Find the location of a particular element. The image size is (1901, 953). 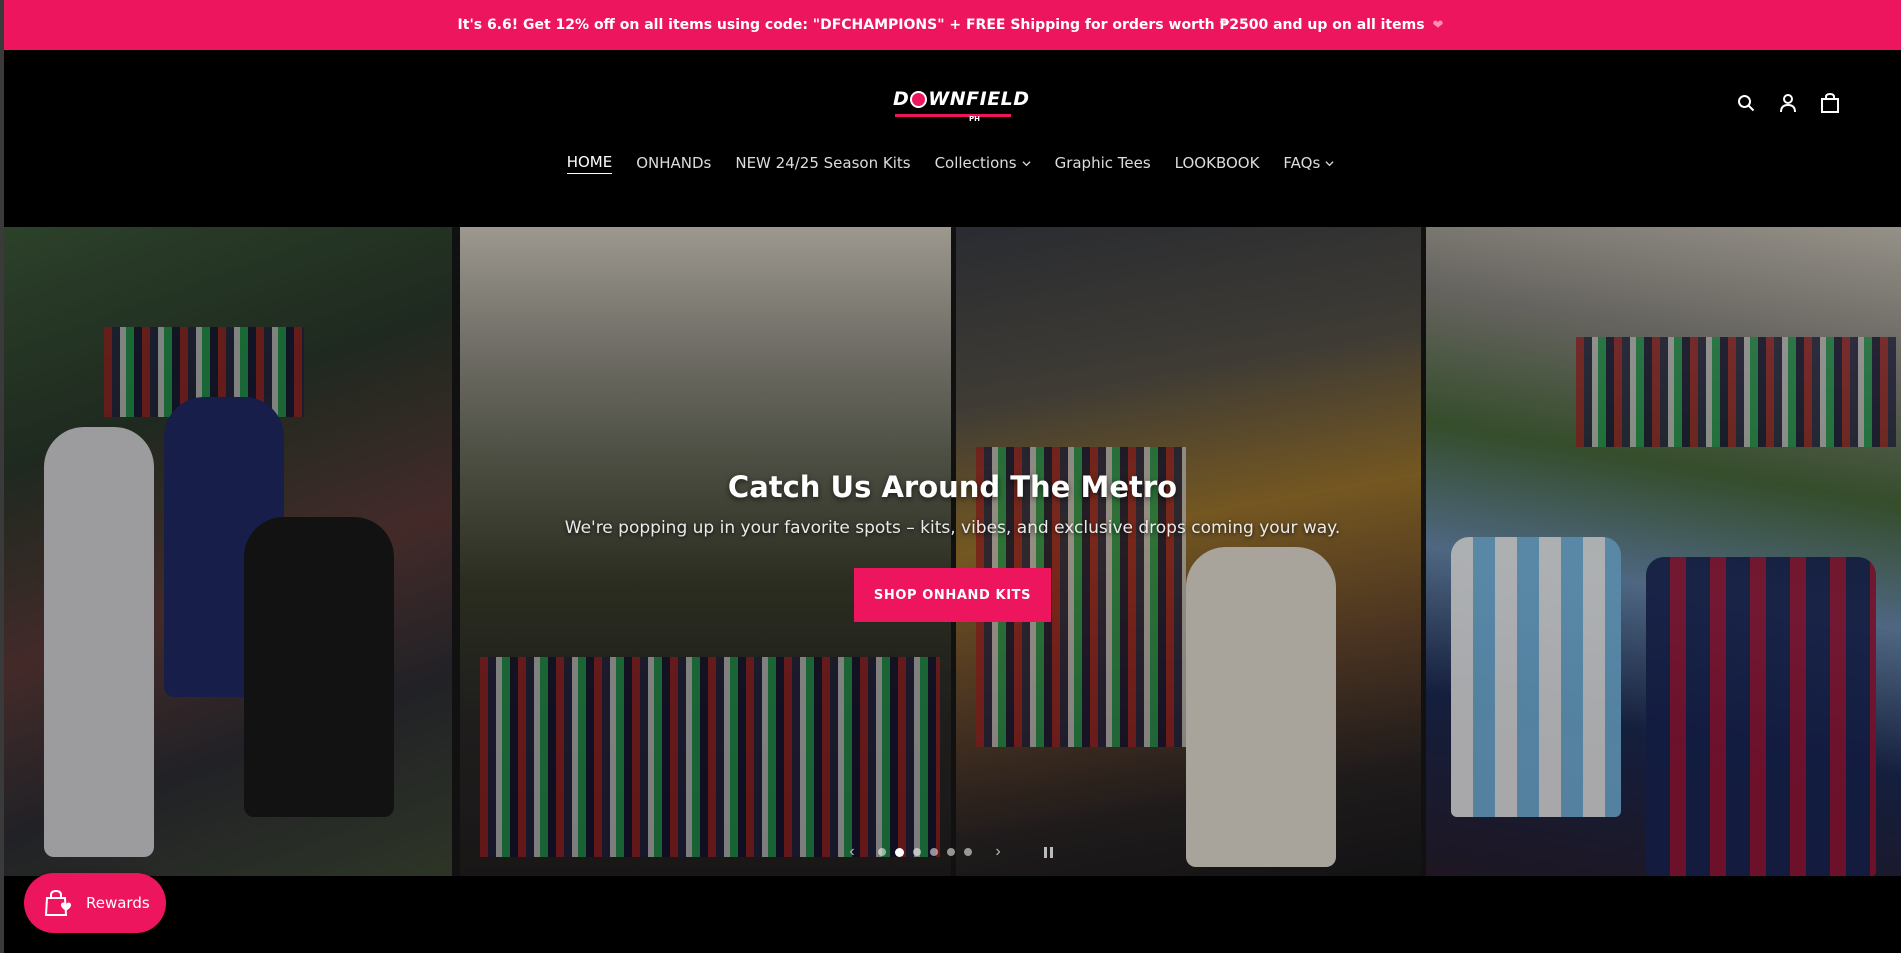

football-icon is located at coordinates (919, 99).